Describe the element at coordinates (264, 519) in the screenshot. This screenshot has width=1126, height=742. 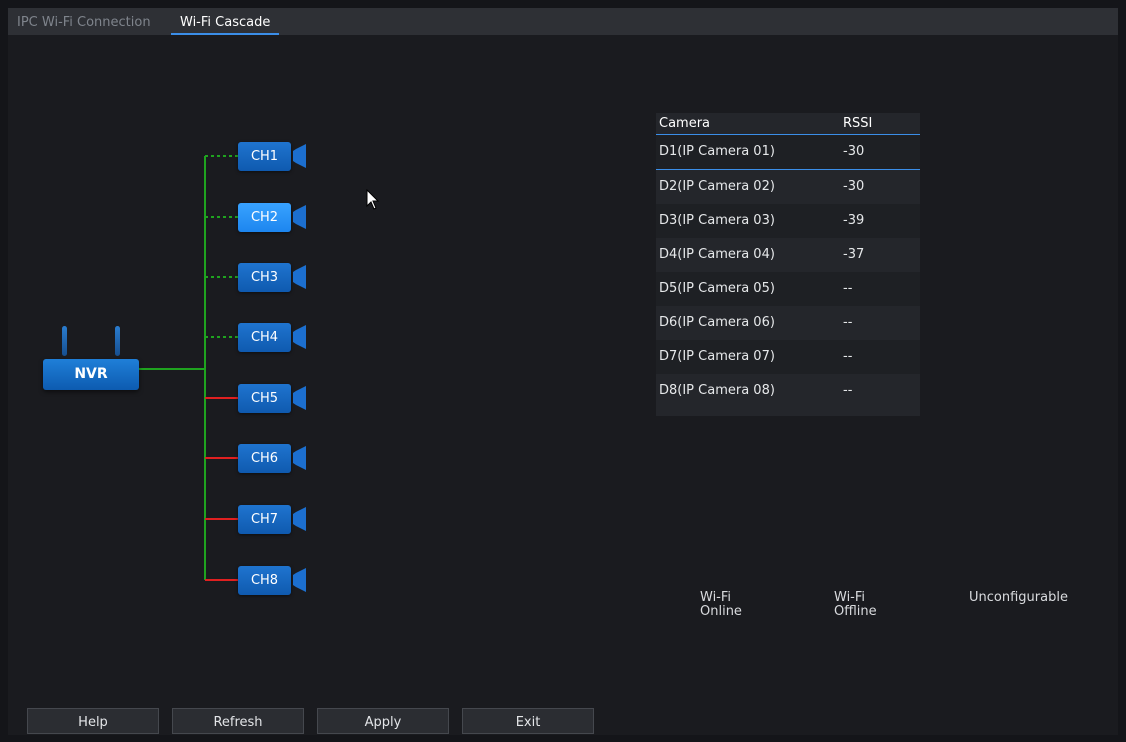
I see `channel-ch7: CH7` at that location.